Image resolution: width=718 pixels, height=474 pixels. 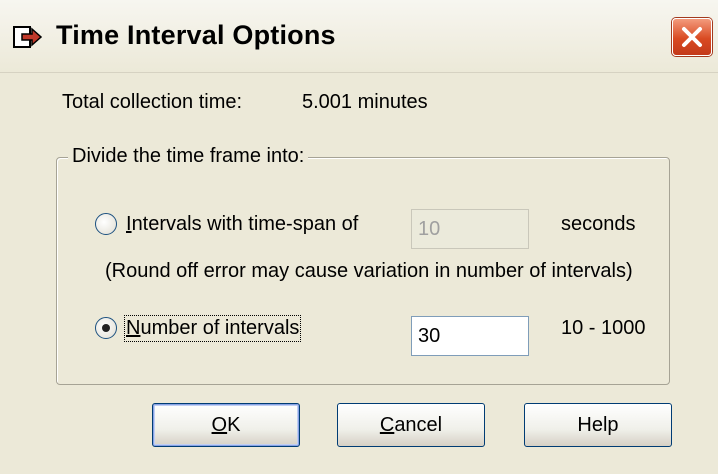 I want to click on total-collection-time-label: Total collection time:, so click(x=152, y=102).